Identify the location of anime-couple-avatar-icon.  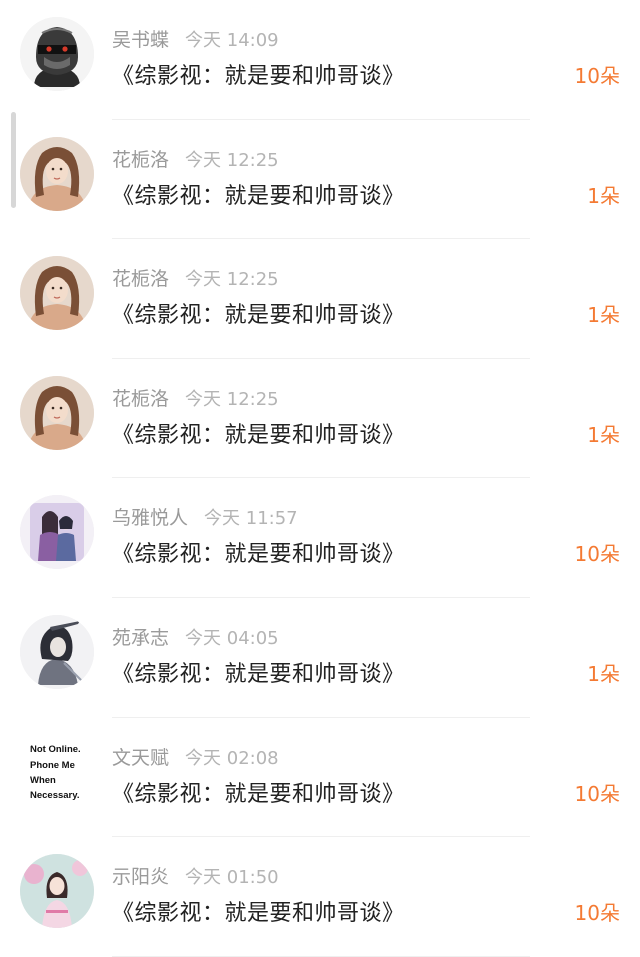
(57, 532).